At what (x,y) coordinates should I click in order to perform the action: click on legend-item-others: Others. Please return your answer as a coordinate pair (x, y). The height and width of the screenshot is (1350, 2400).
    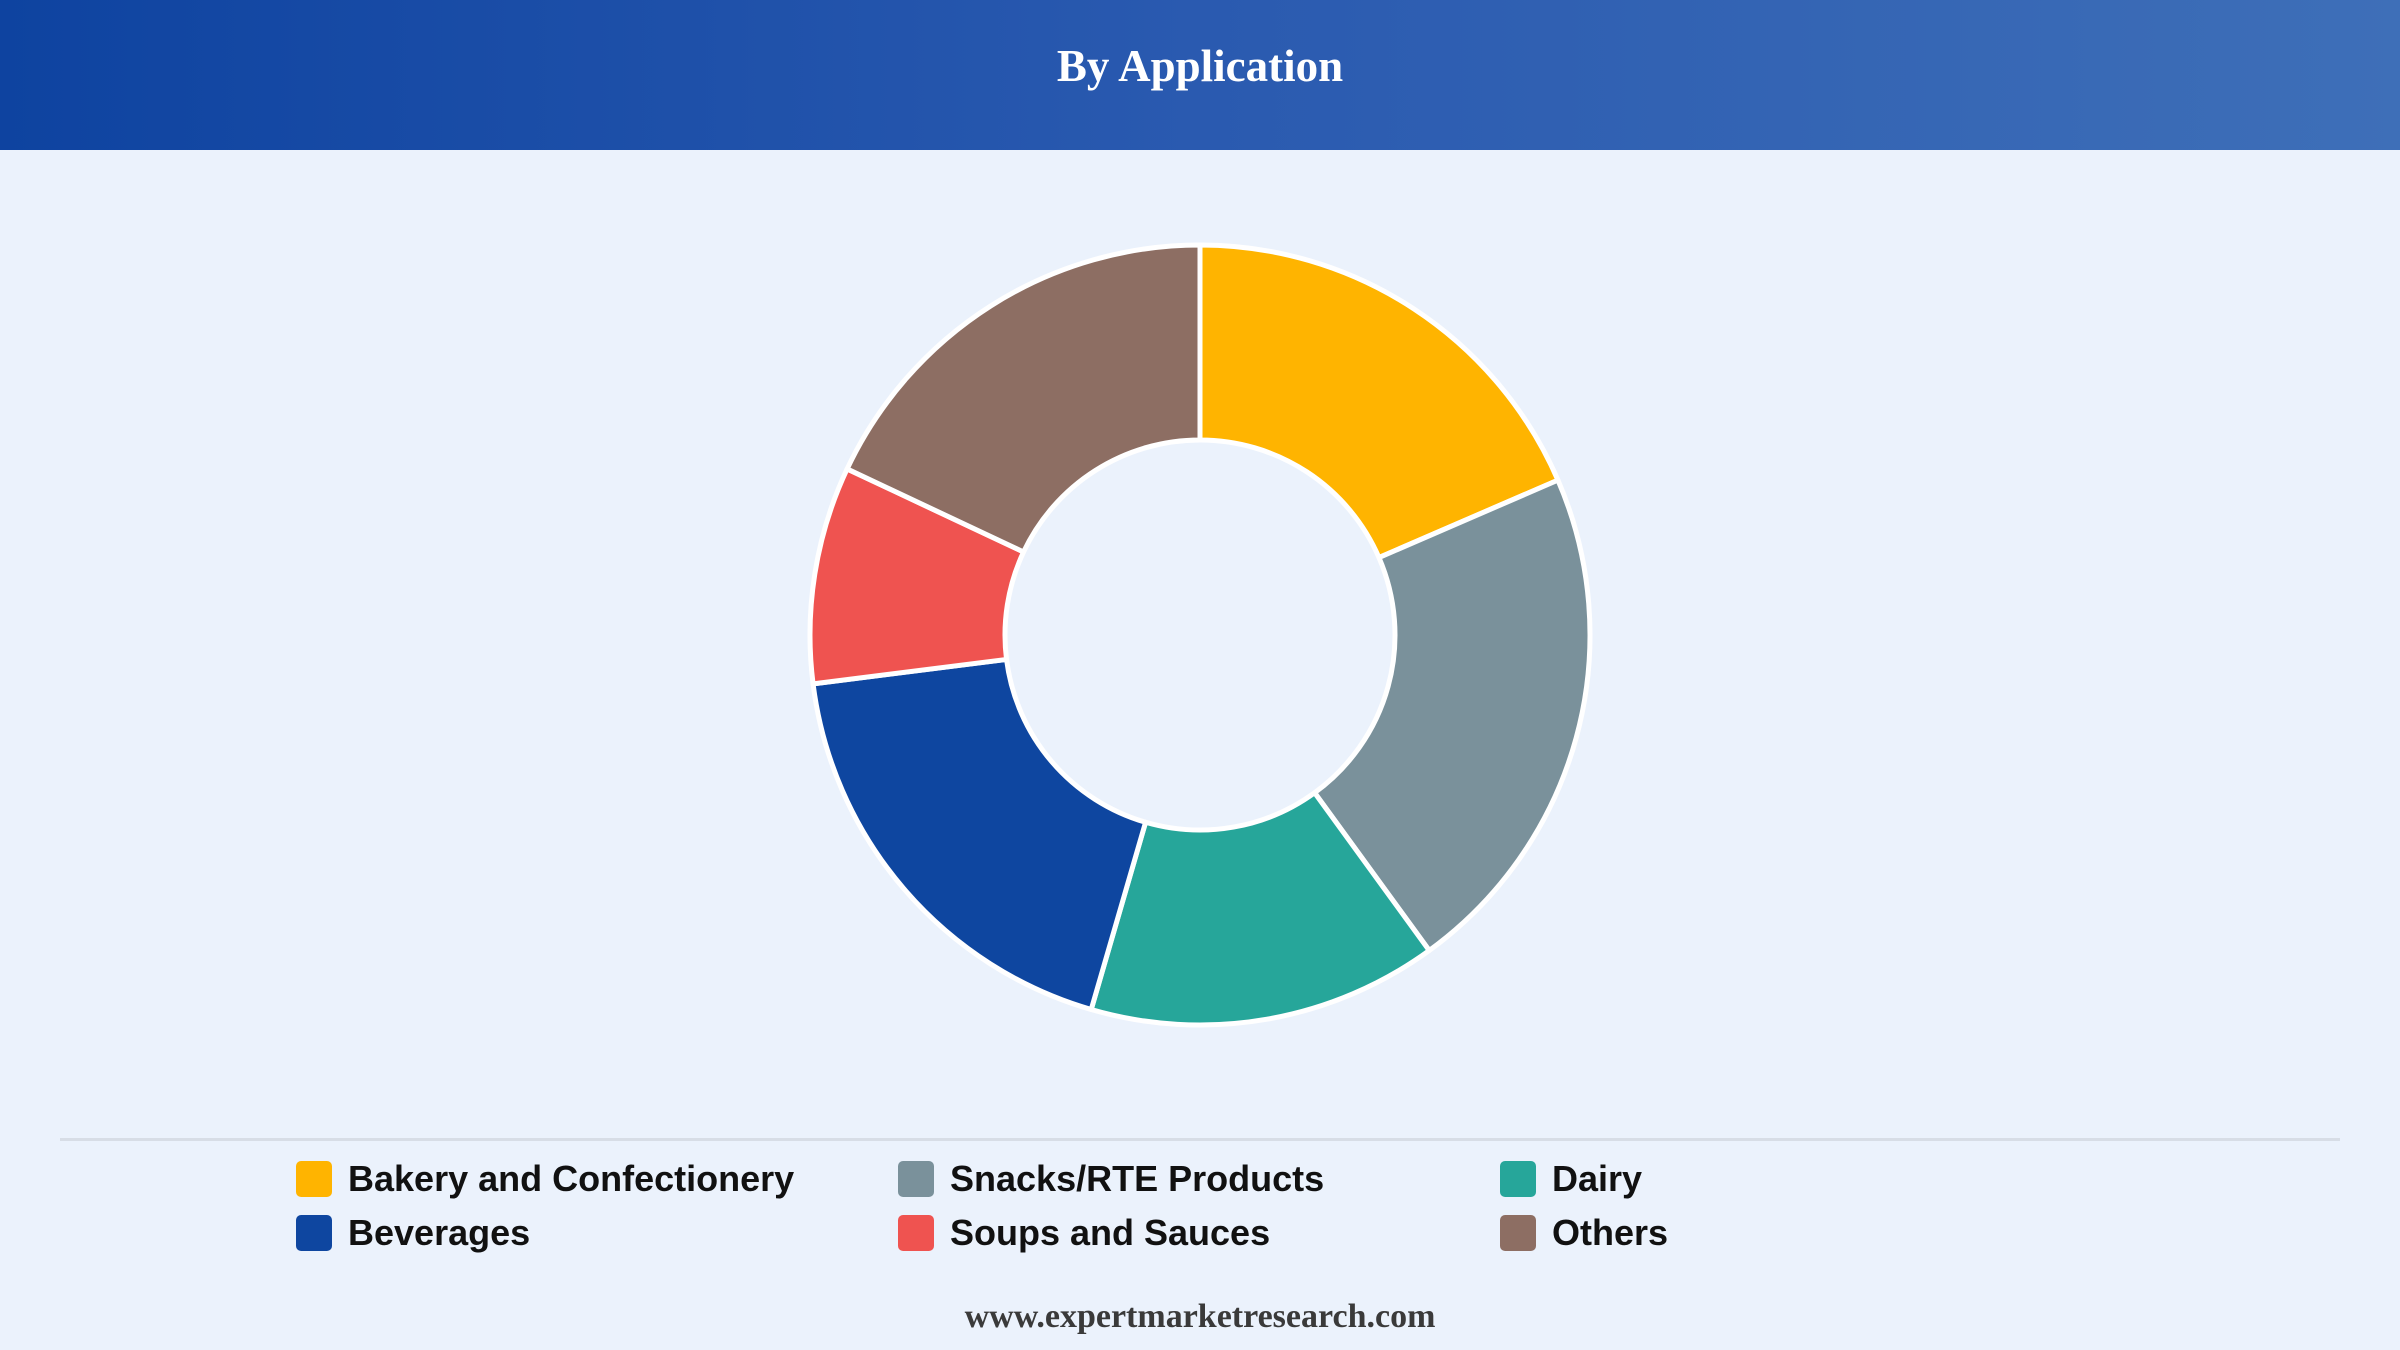
    Looking at the image, I should click on (1584, 1233).